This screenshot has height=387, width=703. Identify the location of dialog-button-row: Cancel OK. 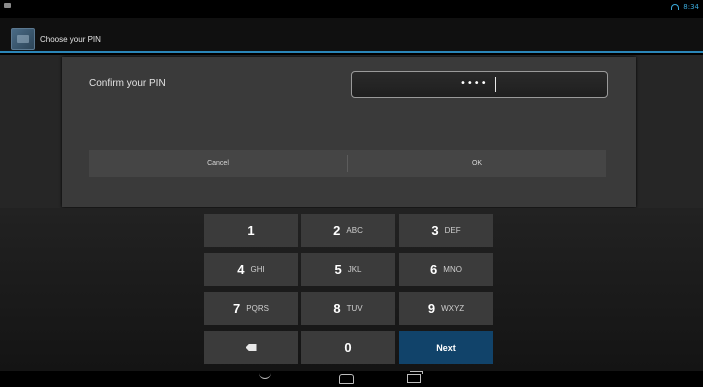
(347, 163).